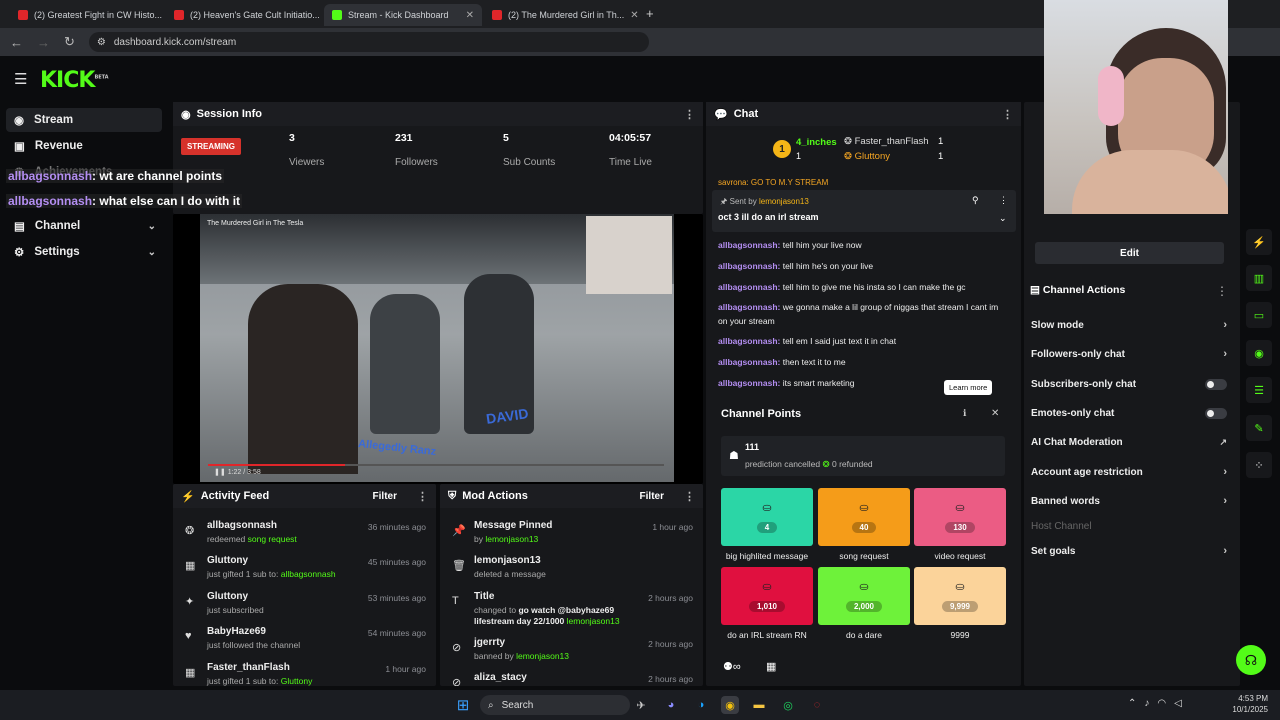 The height and width of the screenshot is (720, 1280). I want to click on video-progress-track, so click(436, 465).